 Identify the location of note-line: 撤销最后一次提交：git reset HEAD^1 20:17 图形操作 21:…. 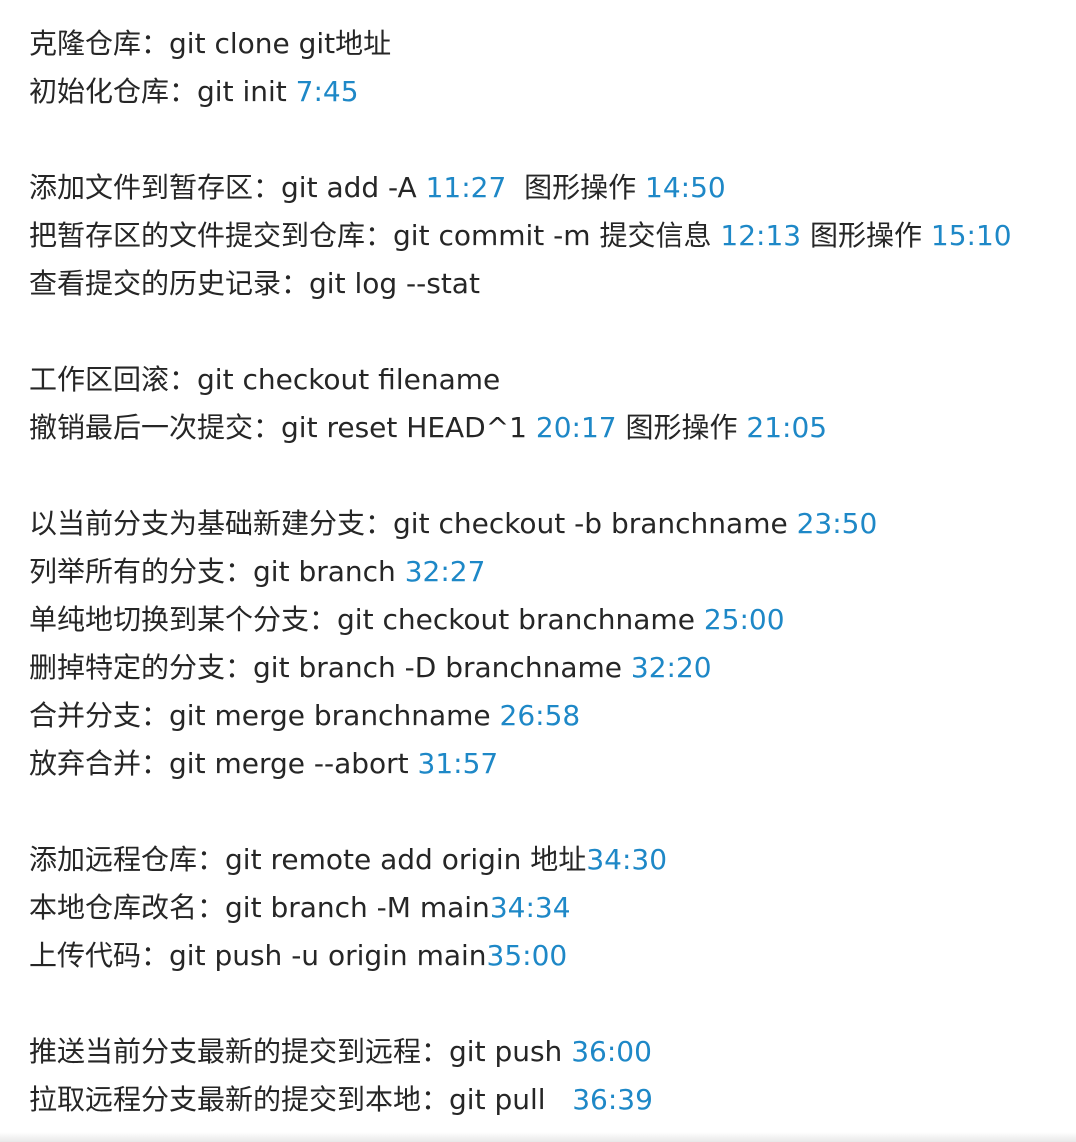
(549, 428).